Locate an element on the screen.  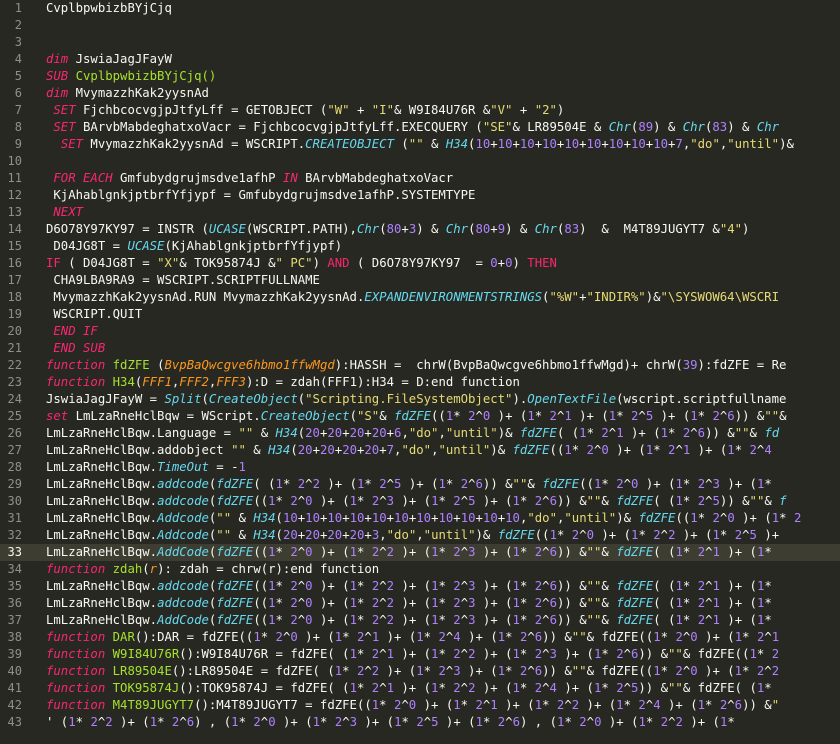
code-token: FjchbcocvgjpJtfyLff = GETOBJECT ( is located at coordinates (201, 110).